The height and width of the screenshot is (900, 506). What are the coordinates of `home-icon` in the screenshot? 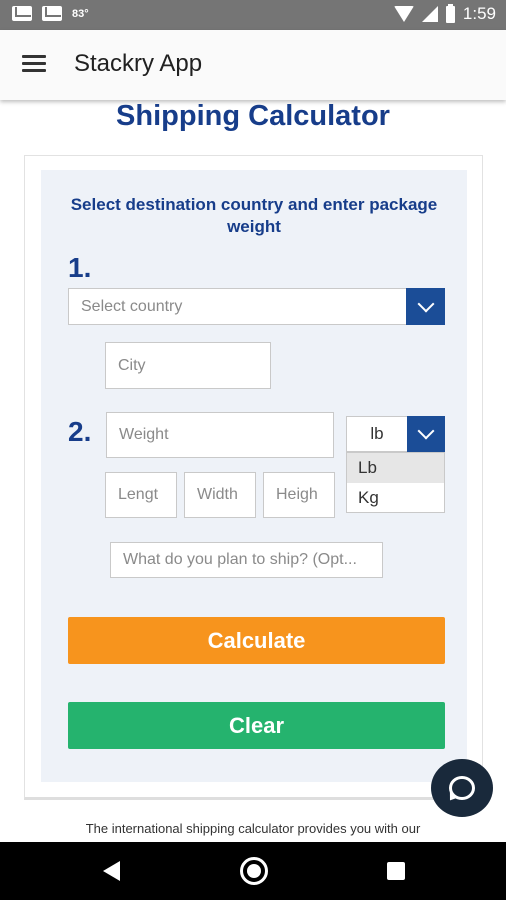 It's located at (254, 871).